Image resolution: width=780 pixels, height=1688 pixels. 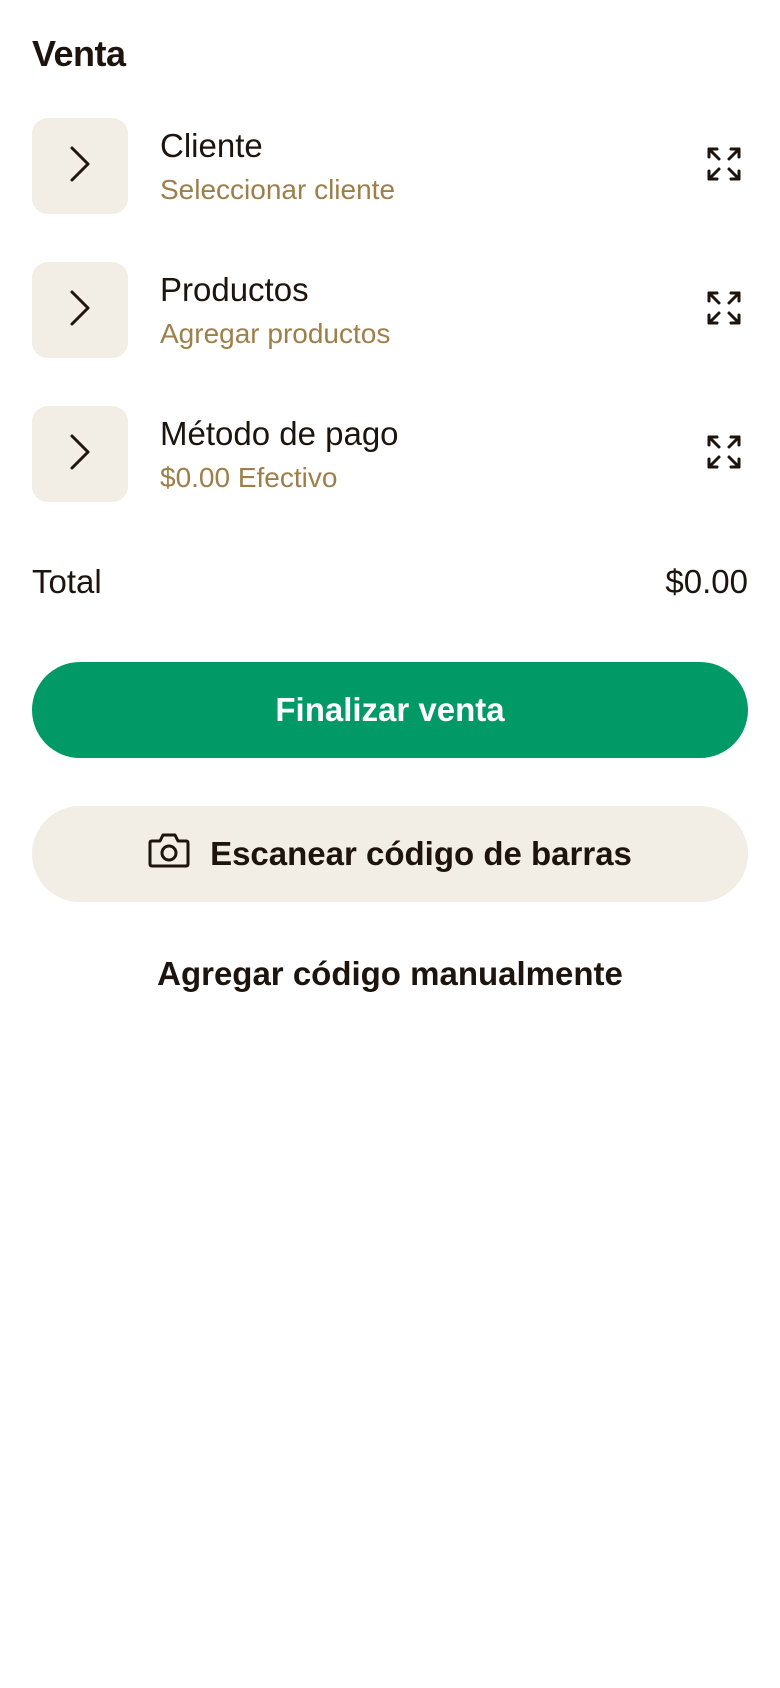 I want to click on add-code-manually-label: Agregar código manualmente, so click(x=390, y=973).